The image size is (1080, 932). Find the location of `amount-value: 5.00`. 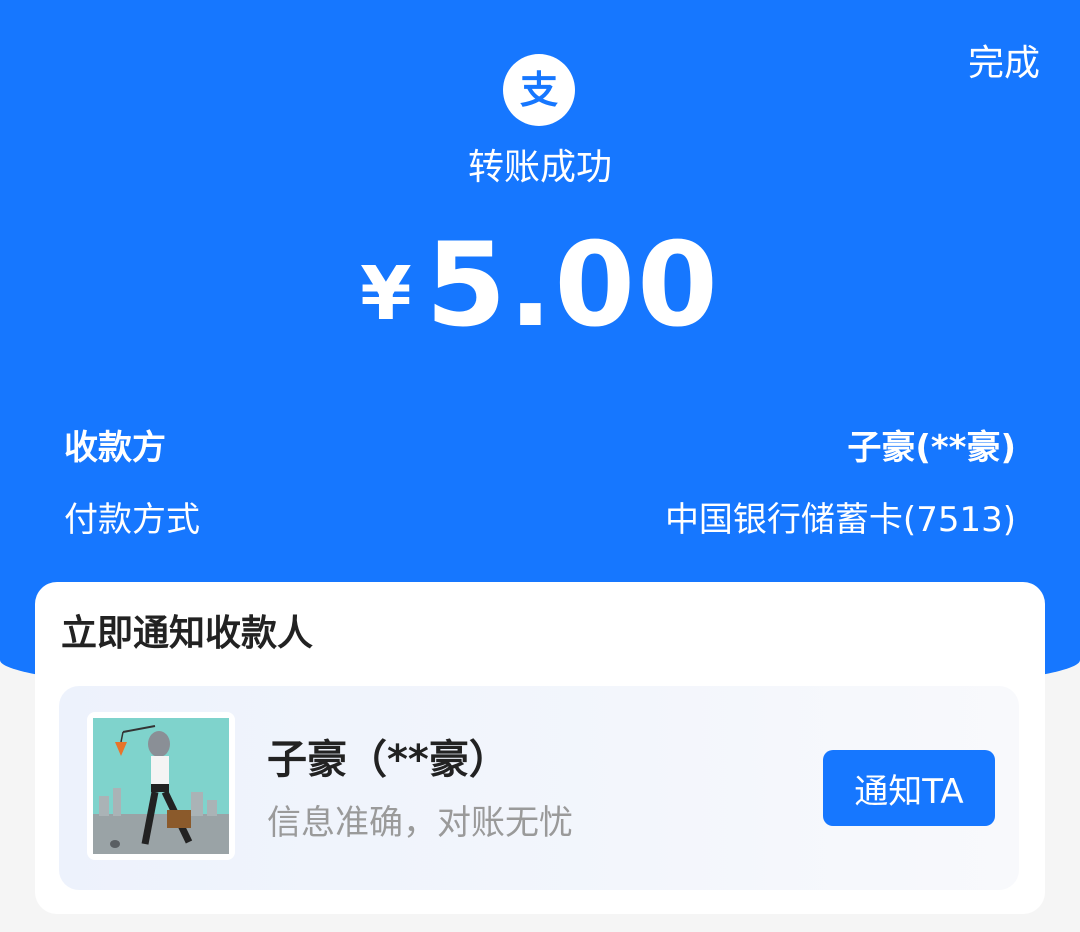

amount-value: 5.00 is located at coordinates (572, 285).